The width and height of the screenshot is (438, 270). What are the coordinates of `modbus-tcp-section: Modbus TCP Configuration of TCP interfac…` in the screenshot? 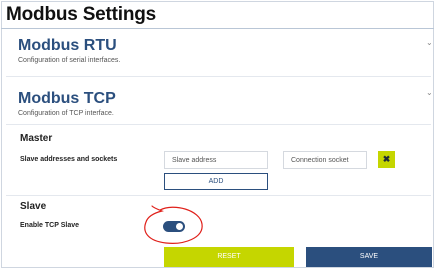 It's located at (67, 103).